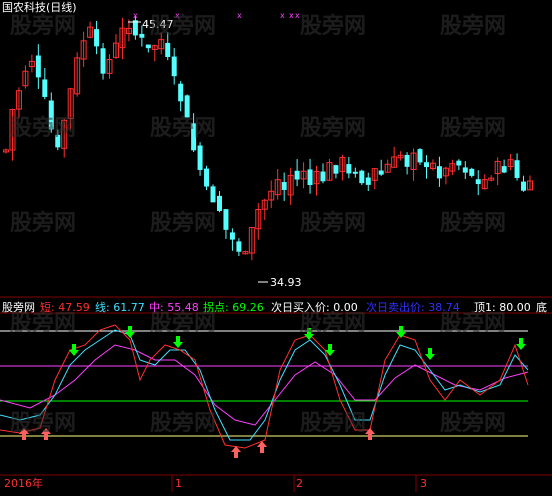 The height and width of the screenshot is (496, 552). What do you see at coordinates (236, 452) in the screenshot?
I see `buy-arrow-icon` at bounding box center [236, 452].